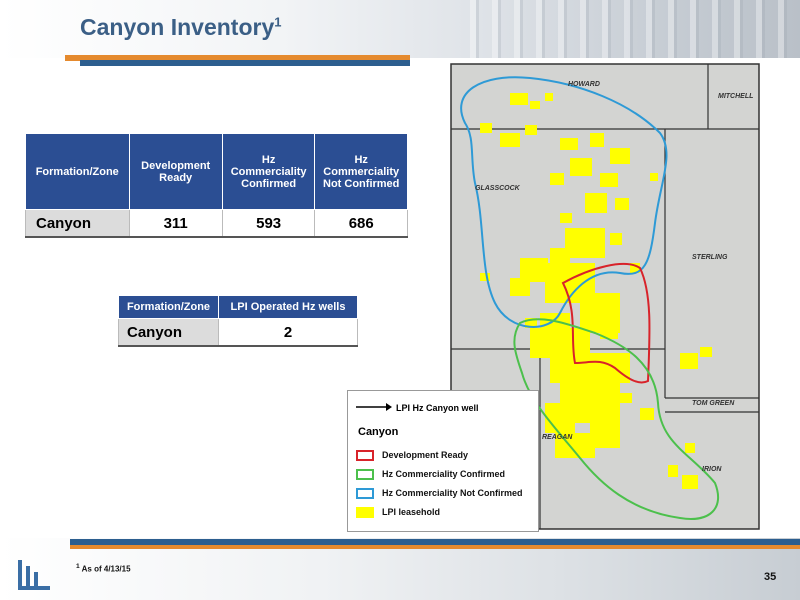 This screenshot has width=800, height=600. What do you see at coordinates (181, 27) in the screenshot?
I see `slide-title: Canyon Inventory1` at bounding box center [181, 27].